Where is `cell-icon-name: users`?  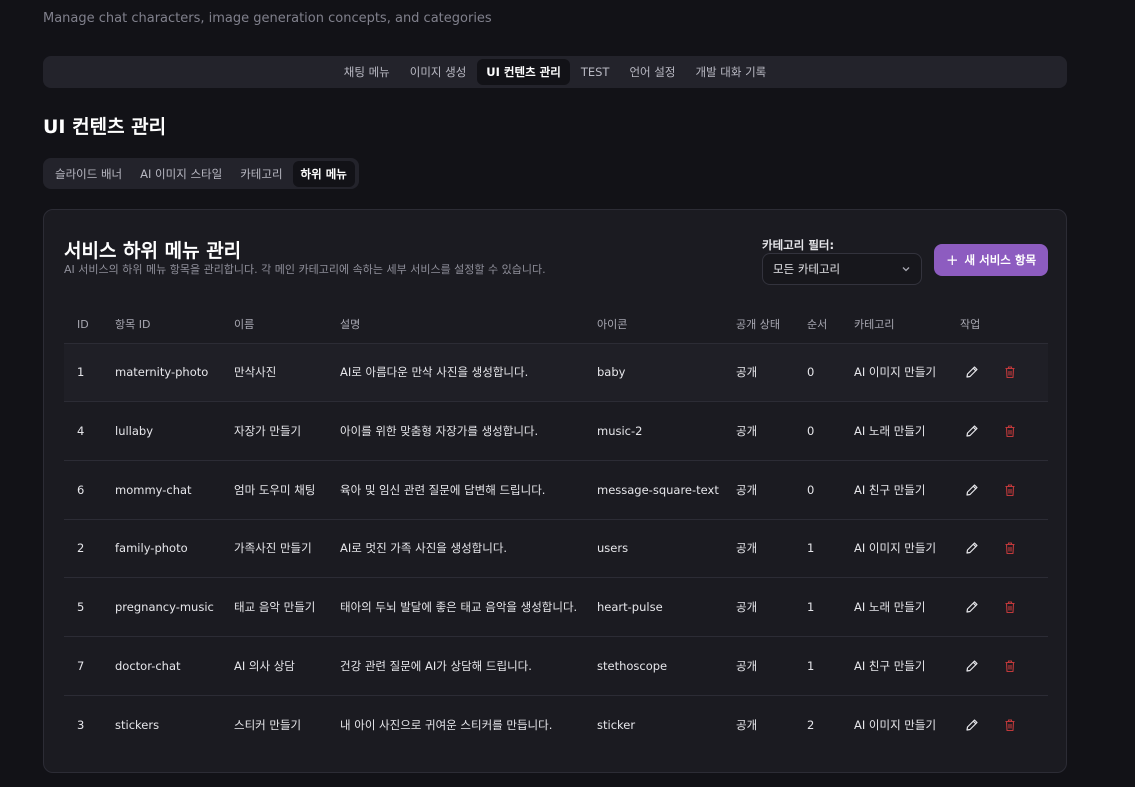 cell-icon-name: users is located at coordinates (653, 549).